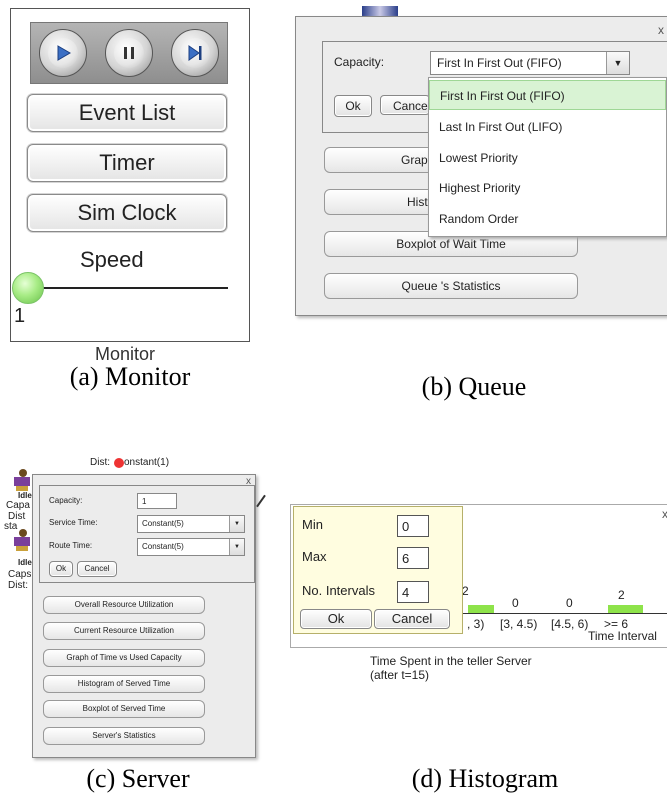  Describe the element at coordinates (121, 288) in the screenshot. I see `speed-slider-track` at that location.